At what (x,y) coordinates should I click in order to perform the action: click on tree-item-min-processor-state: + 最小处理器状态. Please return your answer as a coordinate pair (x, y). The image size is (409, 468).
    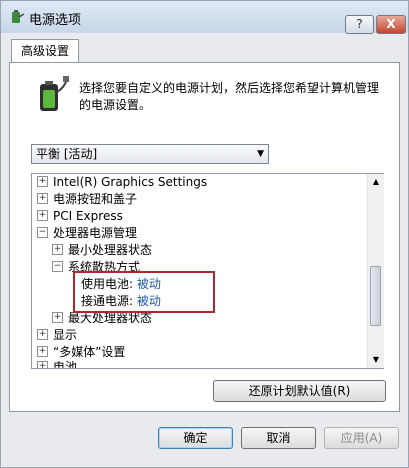
    Looking at the image, I should click on (102, 250).